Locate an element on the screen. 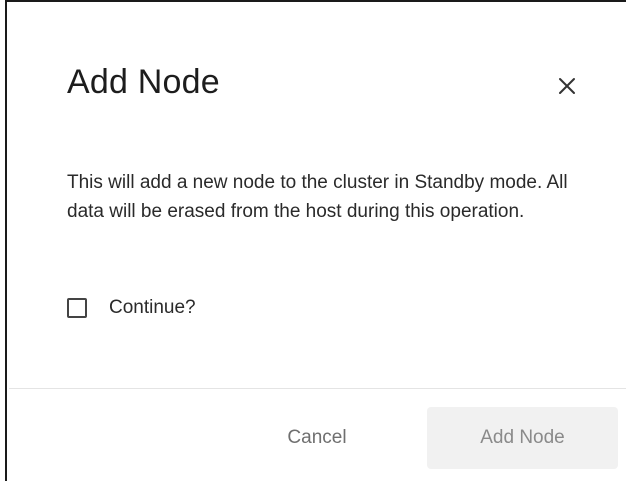  close-button is located at coordinates (567, 86).